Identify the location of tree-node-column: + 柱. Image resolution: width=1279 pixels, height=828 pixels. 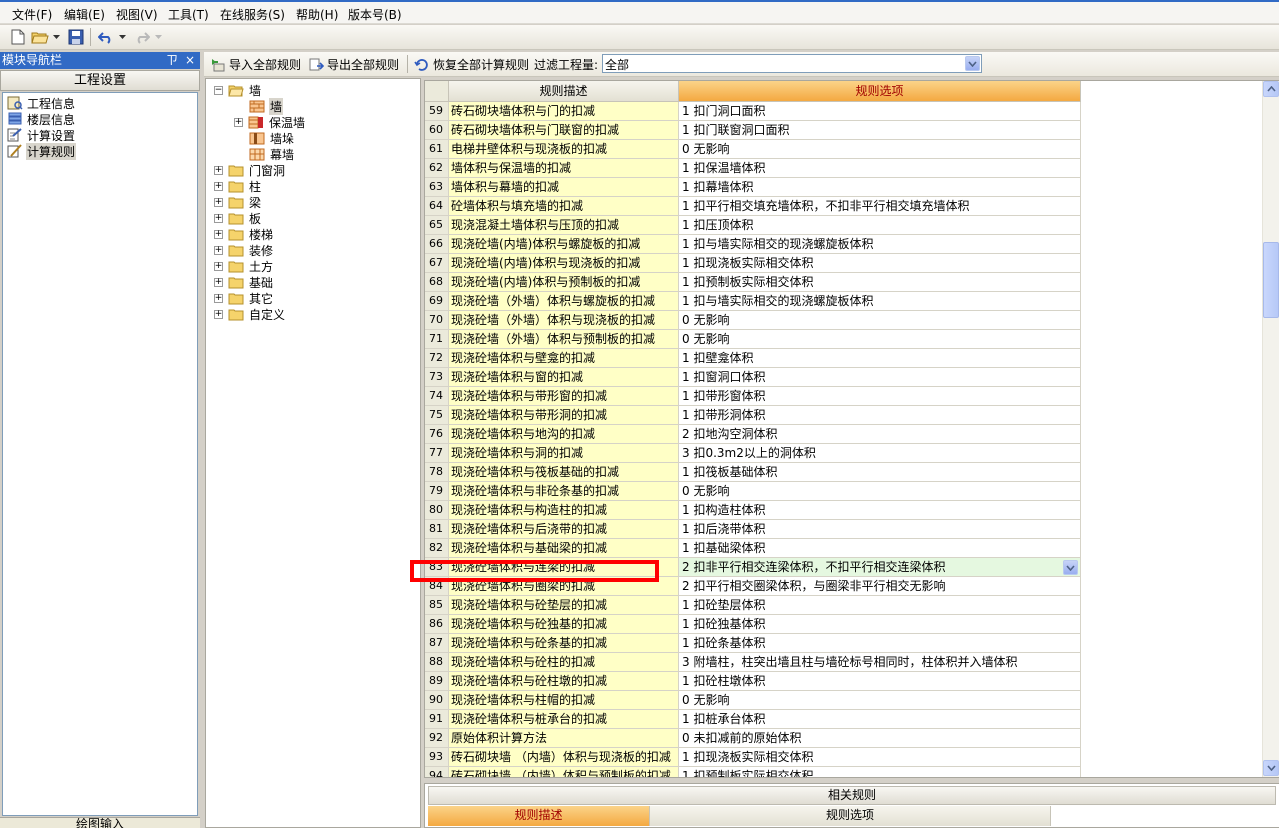
(238, 186).